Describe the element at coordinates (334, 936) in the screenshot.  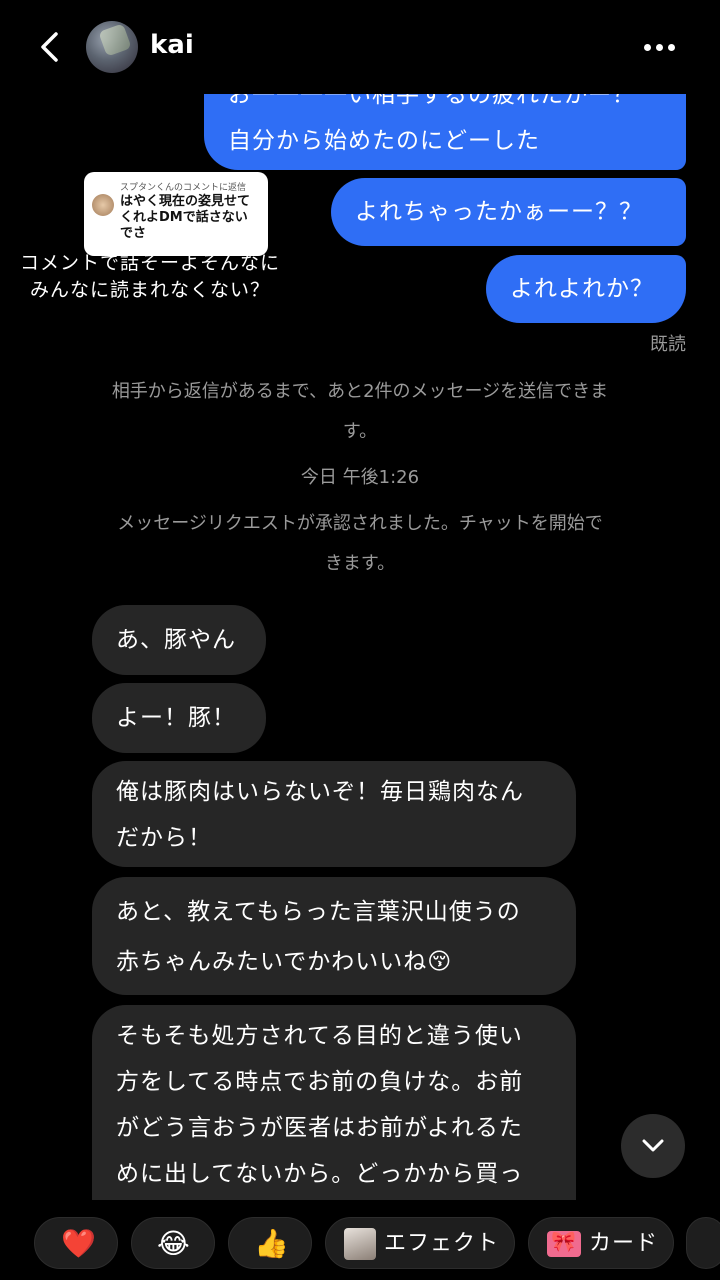
I see `received-message: あと、教えてもらった言葉沢山使うの 赤ちゃんみたいでかわいいね😚` at that location.